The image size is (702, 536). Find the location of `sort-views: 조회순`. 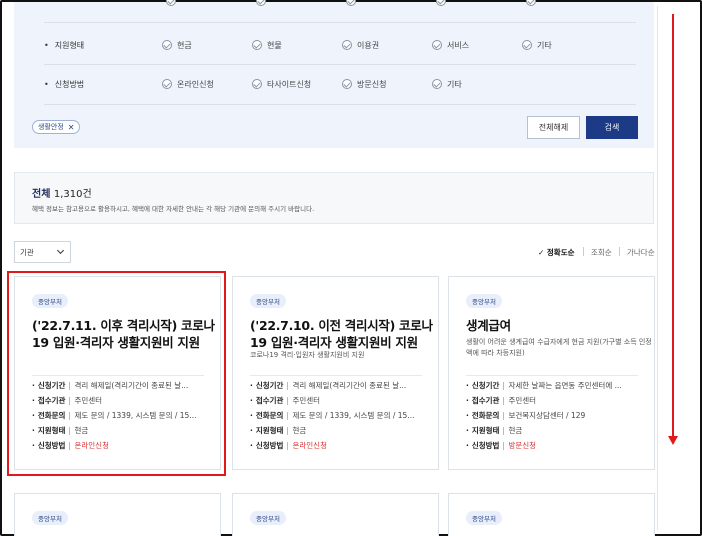

sort-views: 조회순 is located at coordinates (601, 252).